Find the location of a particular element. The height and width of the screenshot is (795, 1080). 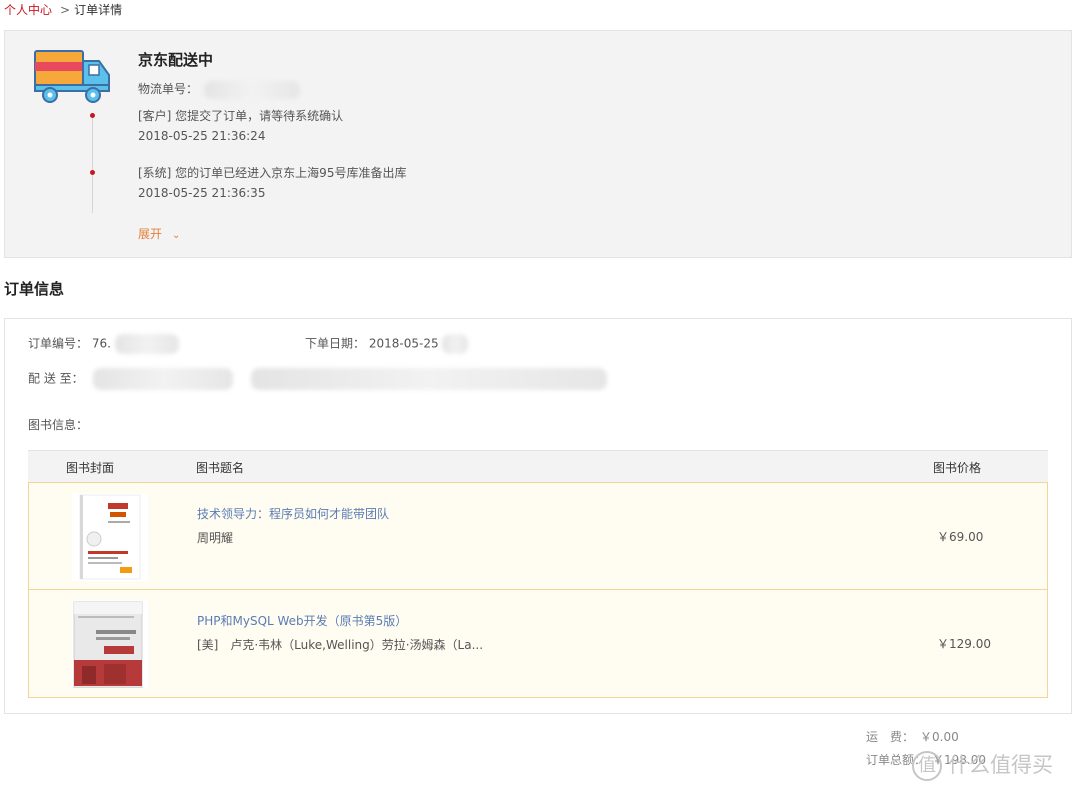

expand-toggle: 展开 ⌄ is located at coordinates (159, 233).